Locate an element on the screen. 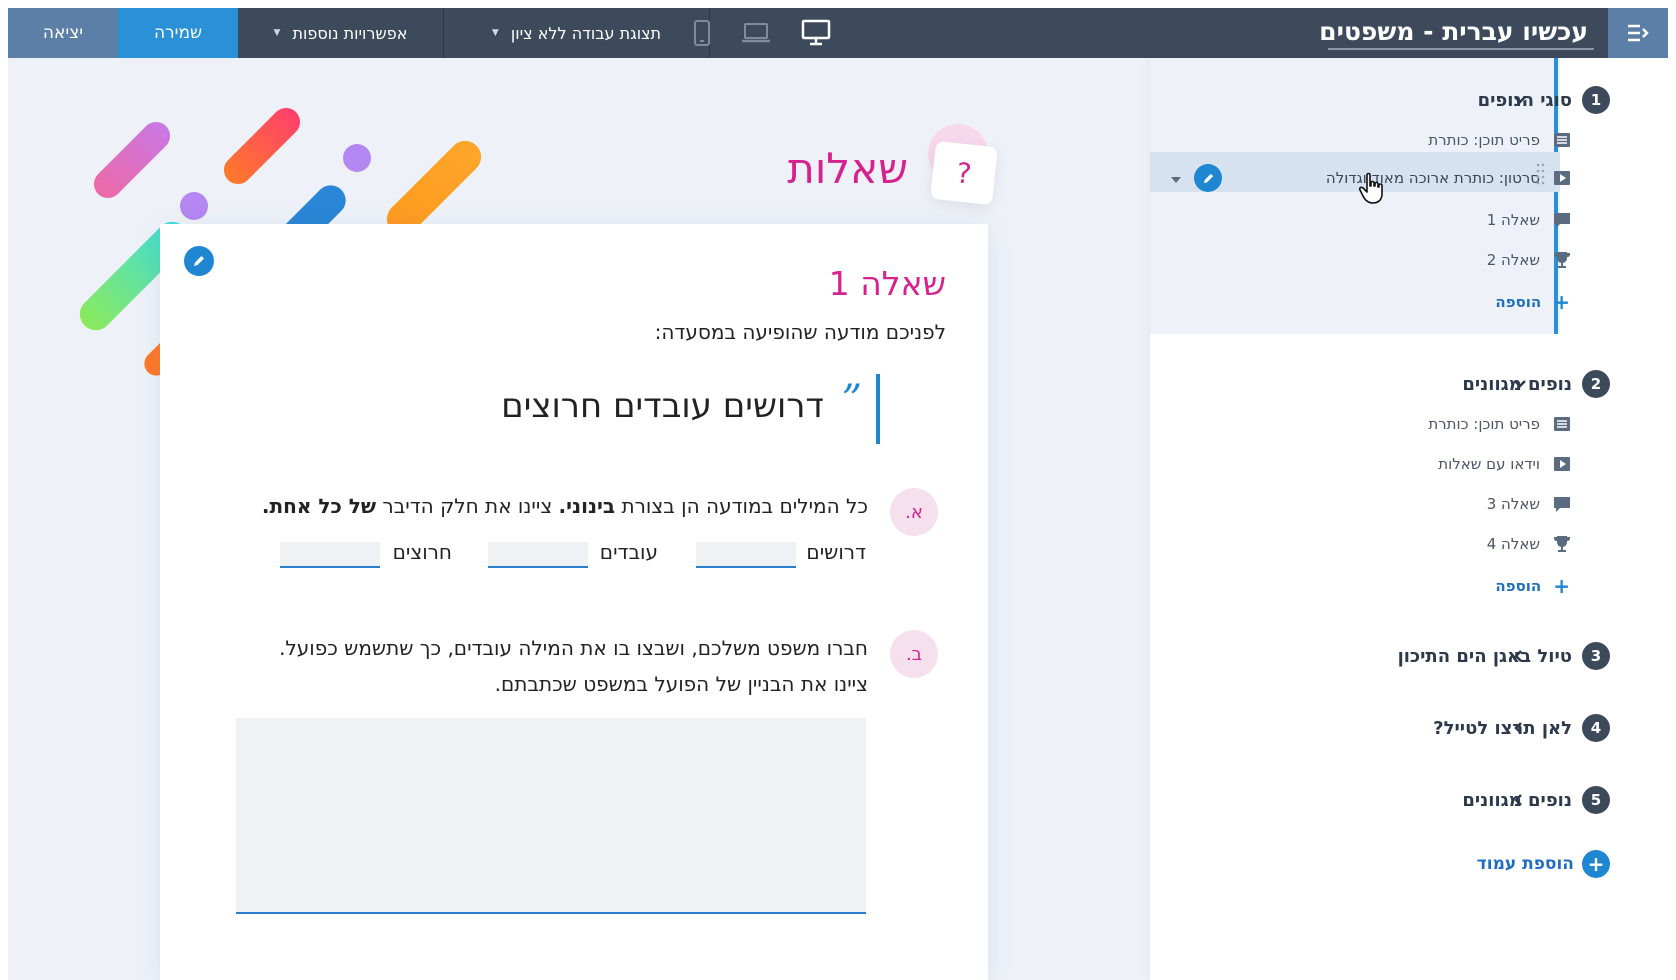 This screenshot has width=1676, height=980. hand-cursor-icon is located at coordinates (1373, 189).